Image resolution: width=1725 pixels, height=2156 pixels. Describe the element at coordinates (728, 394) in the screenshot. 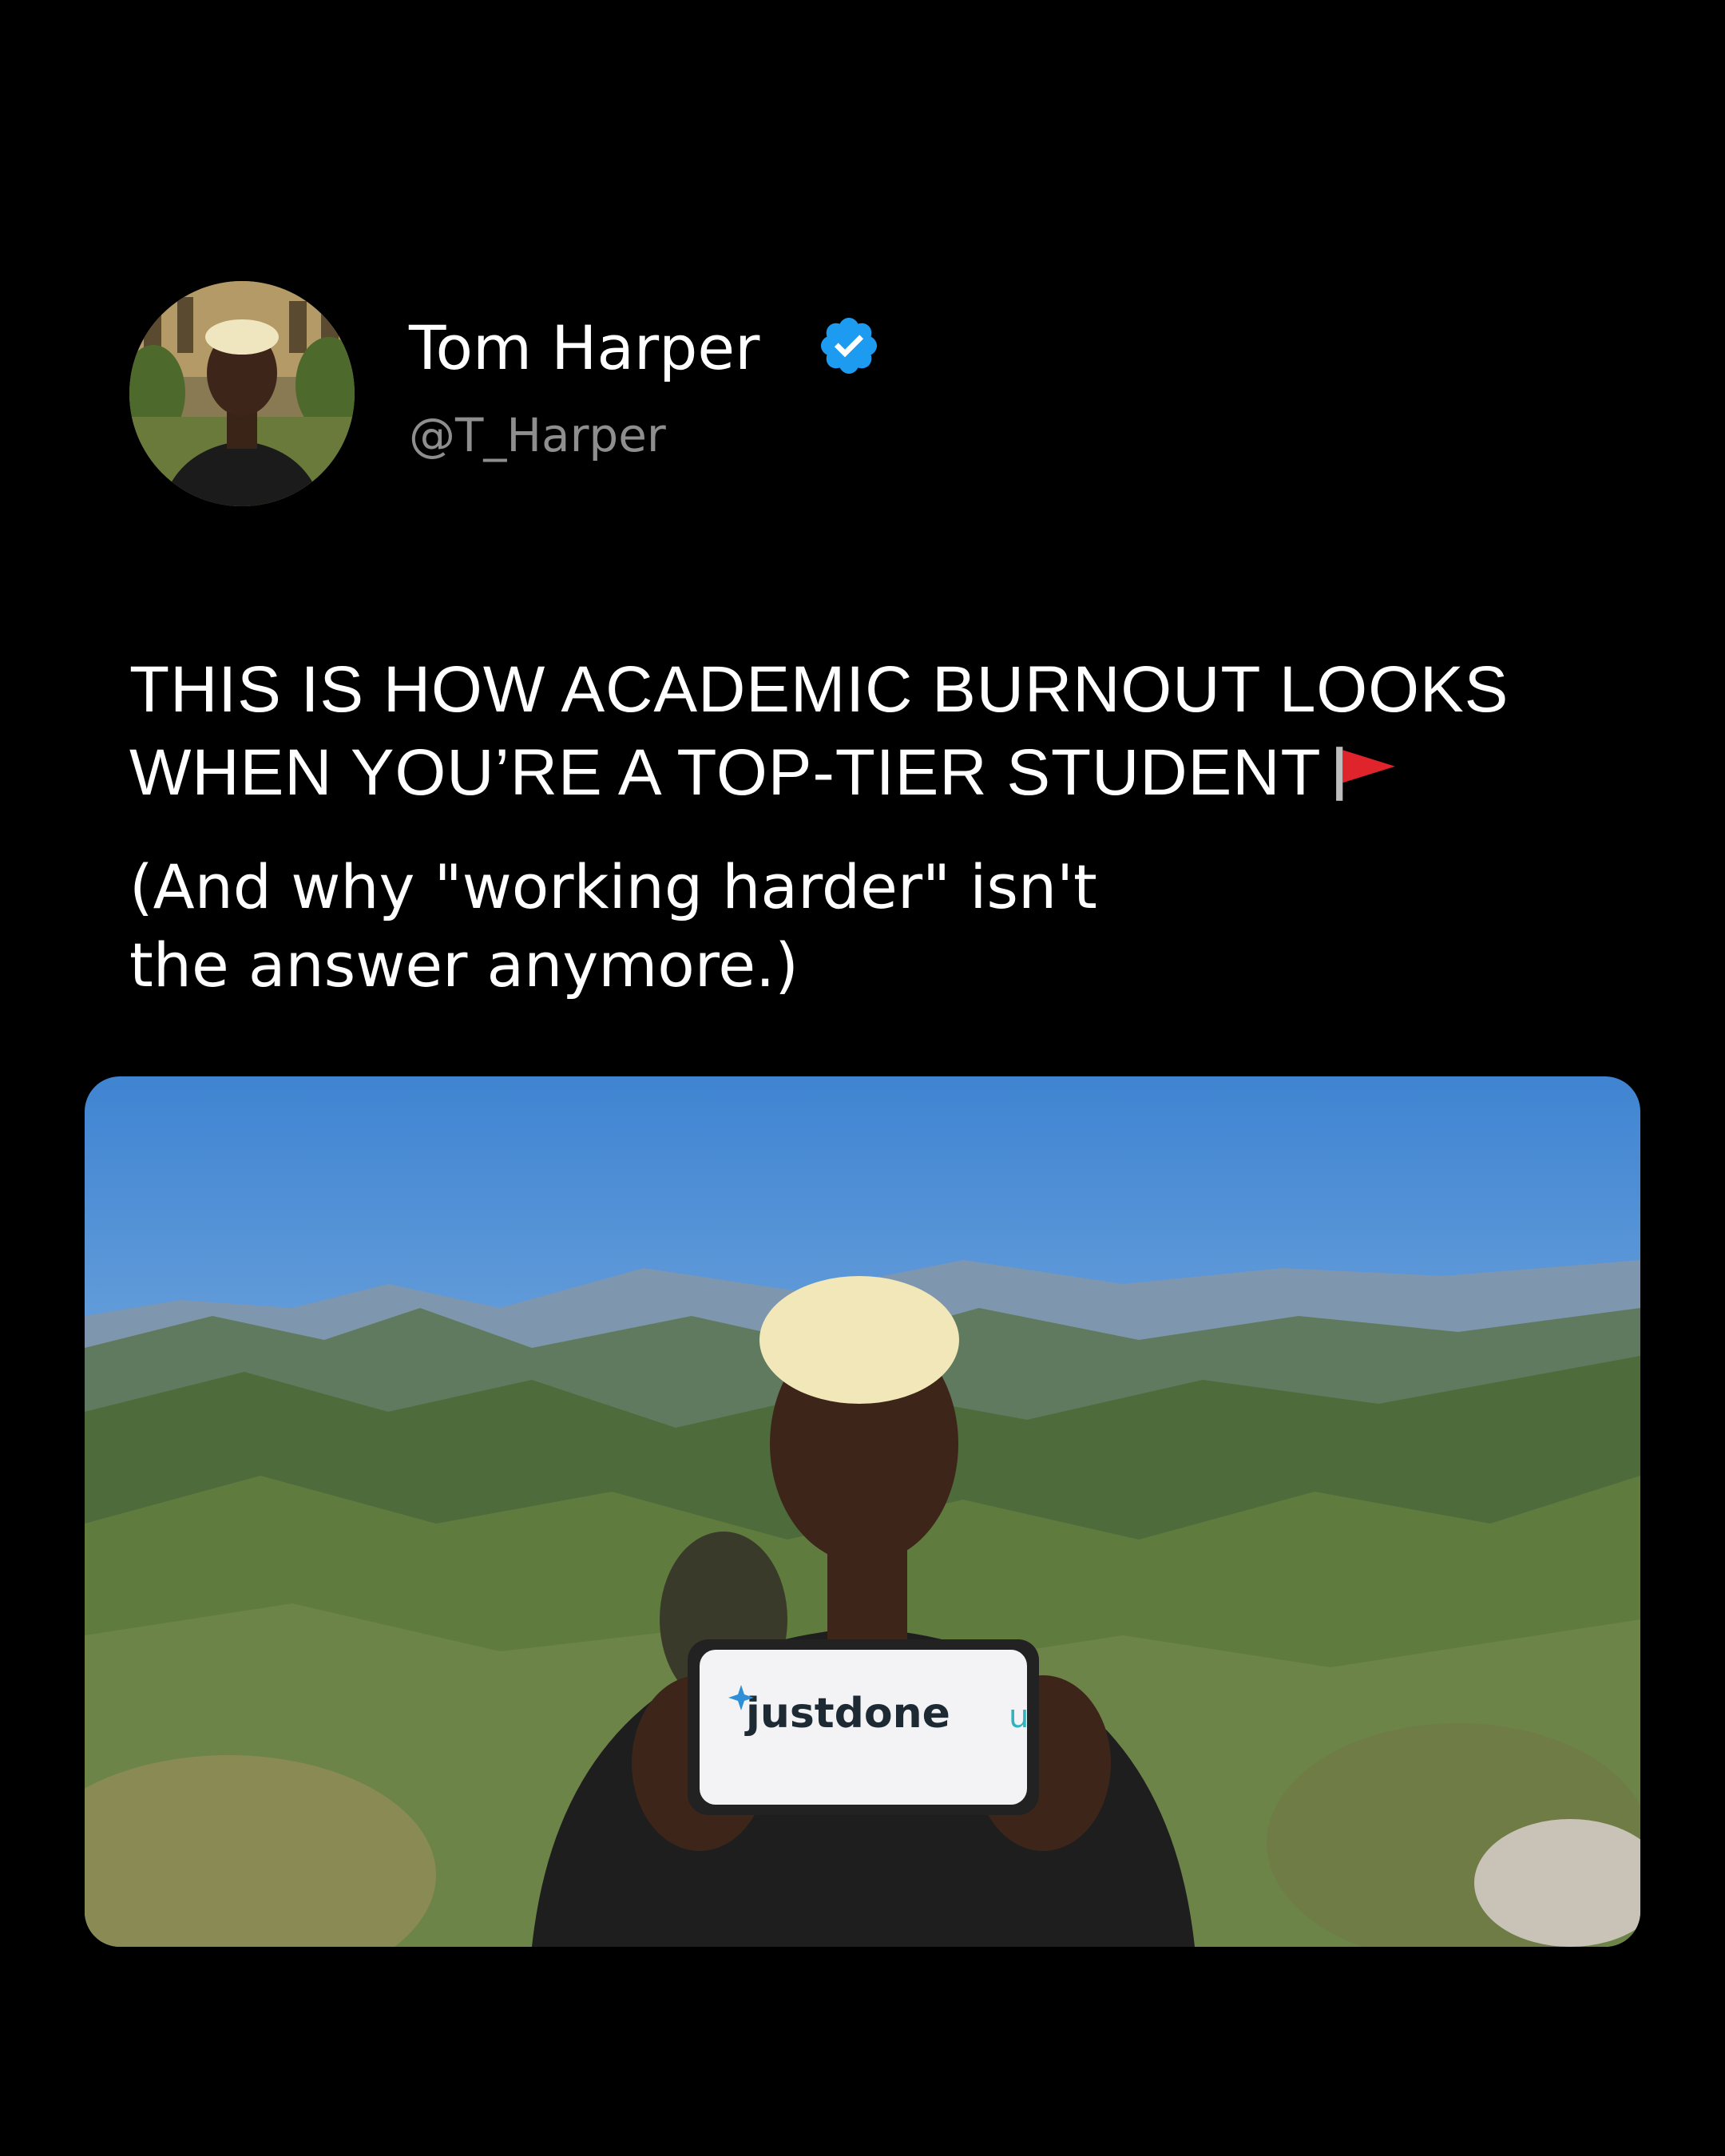

I see `post-header: Tom Harper @T_Harper` at that location.